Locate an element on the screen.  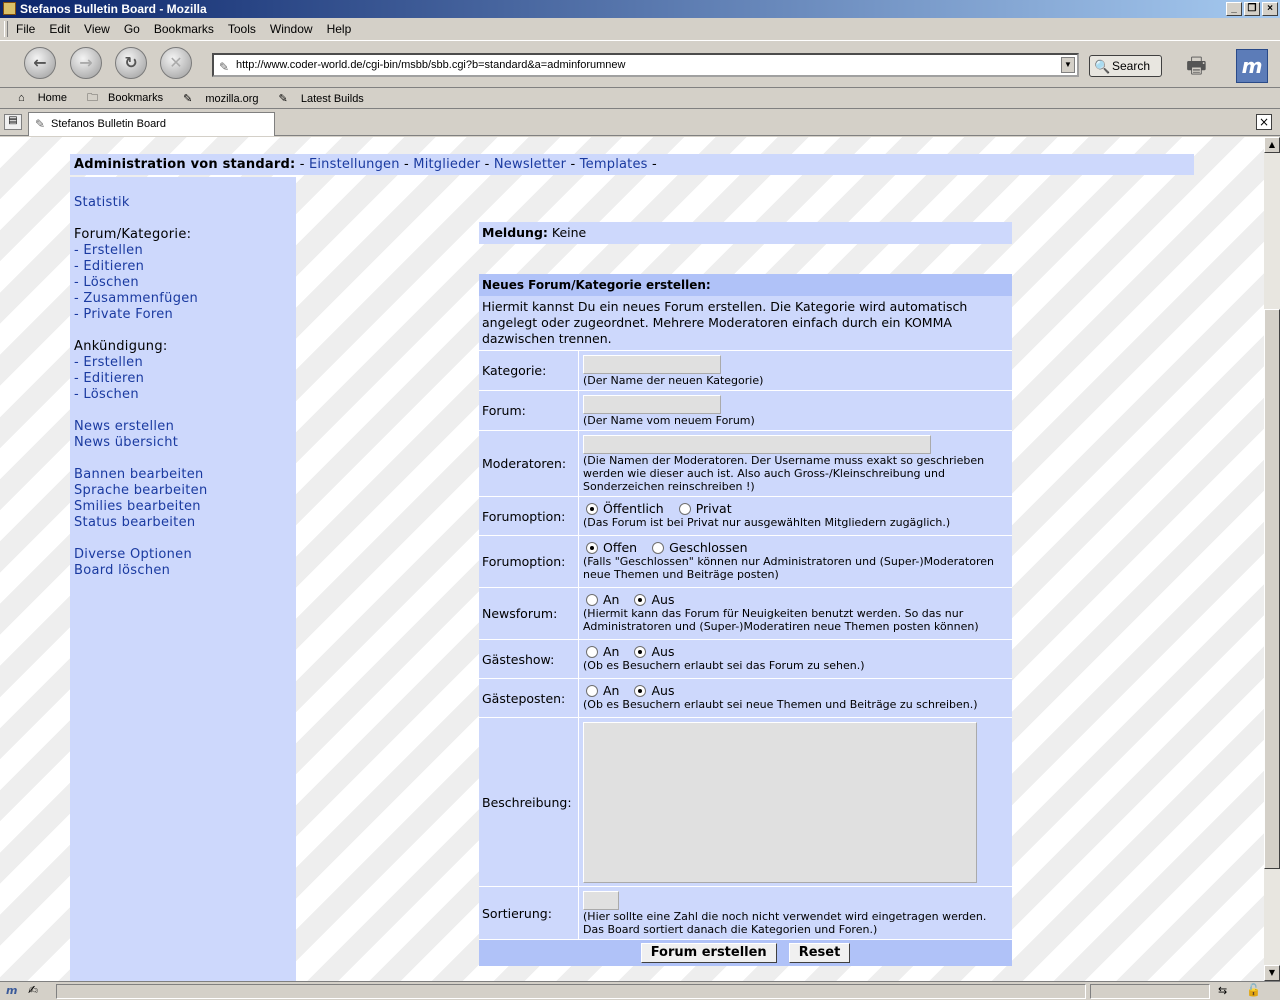
close-tab-button: × is located at coordinates (1264, 122).